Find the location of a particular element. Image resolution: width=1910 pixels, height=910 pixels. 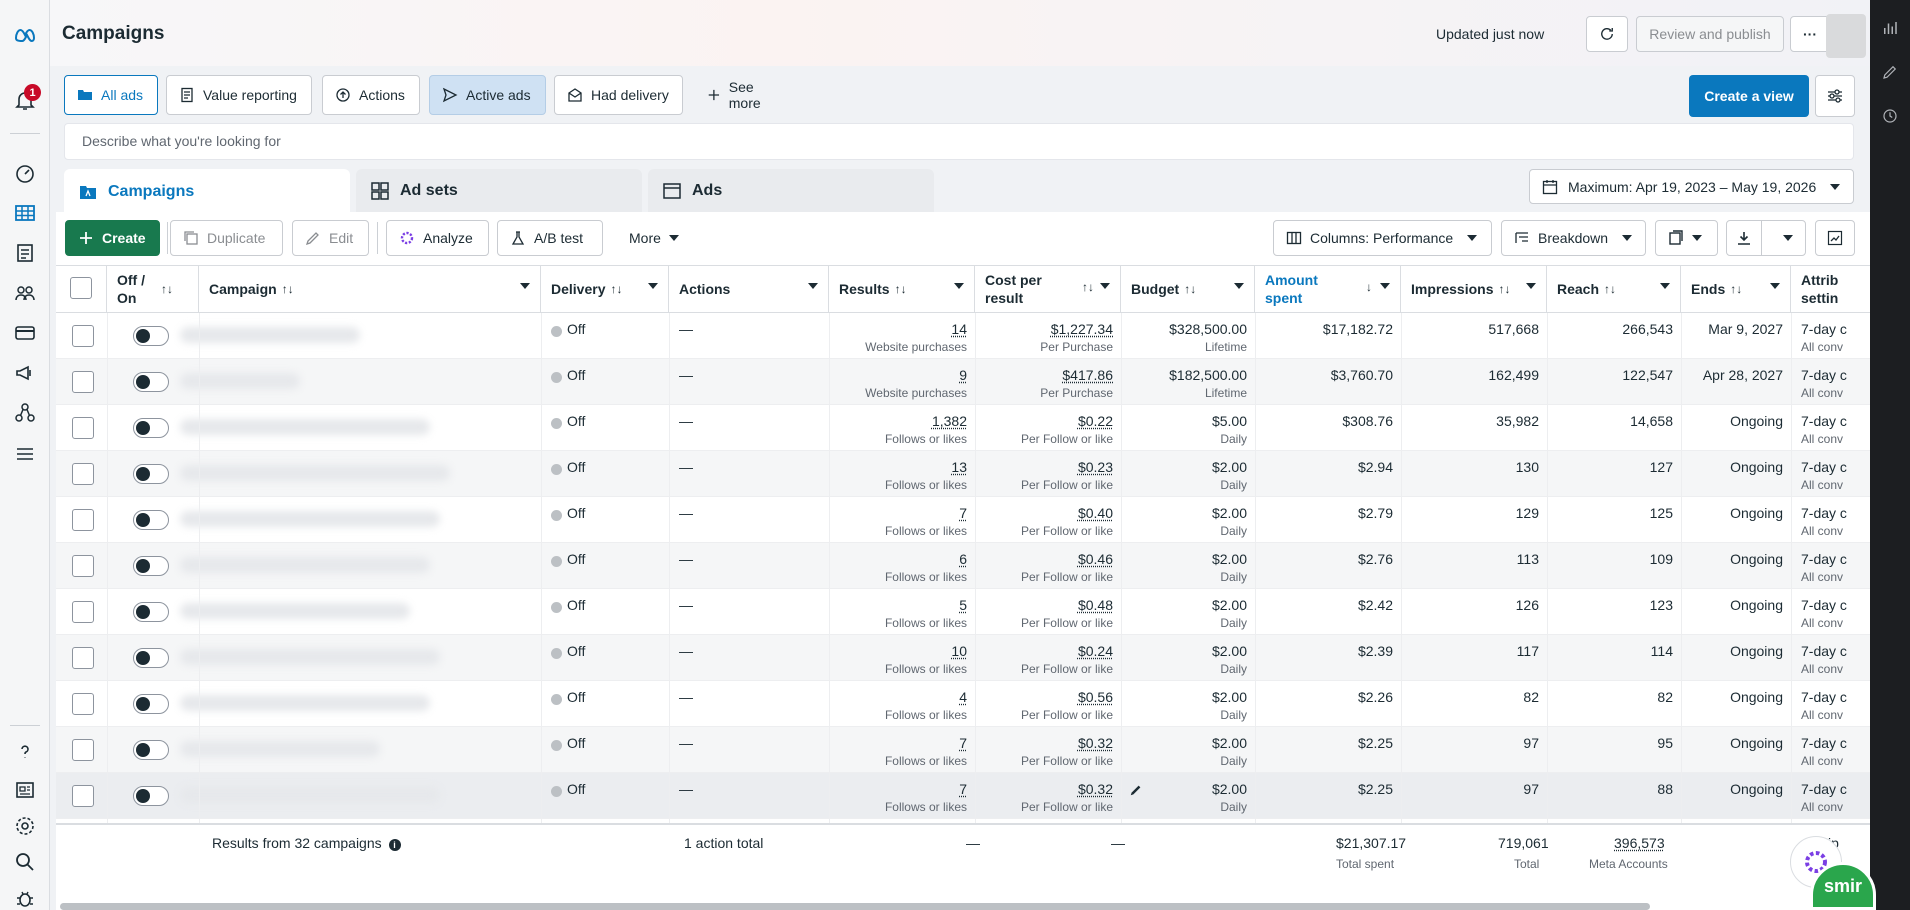

meta-logo-icon is located at coordinates (25, 35).